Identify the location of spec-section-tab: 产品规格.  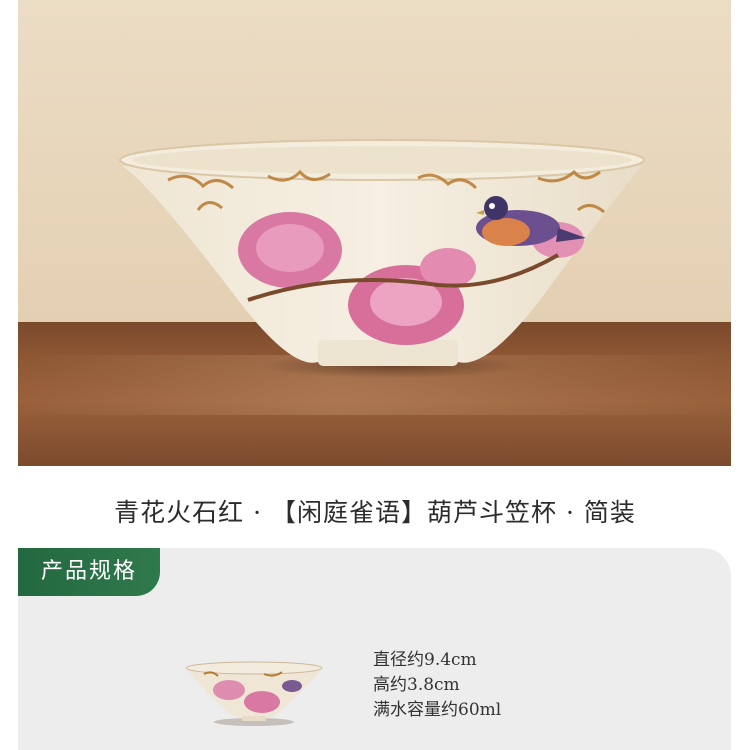
(89, 572).